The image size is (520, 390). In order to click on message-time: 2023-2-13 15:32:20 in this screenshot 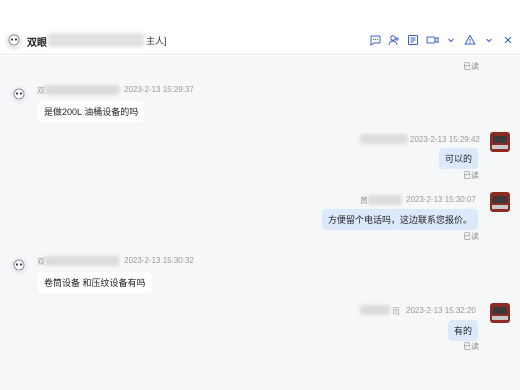, I will do `click(441, 310)`.